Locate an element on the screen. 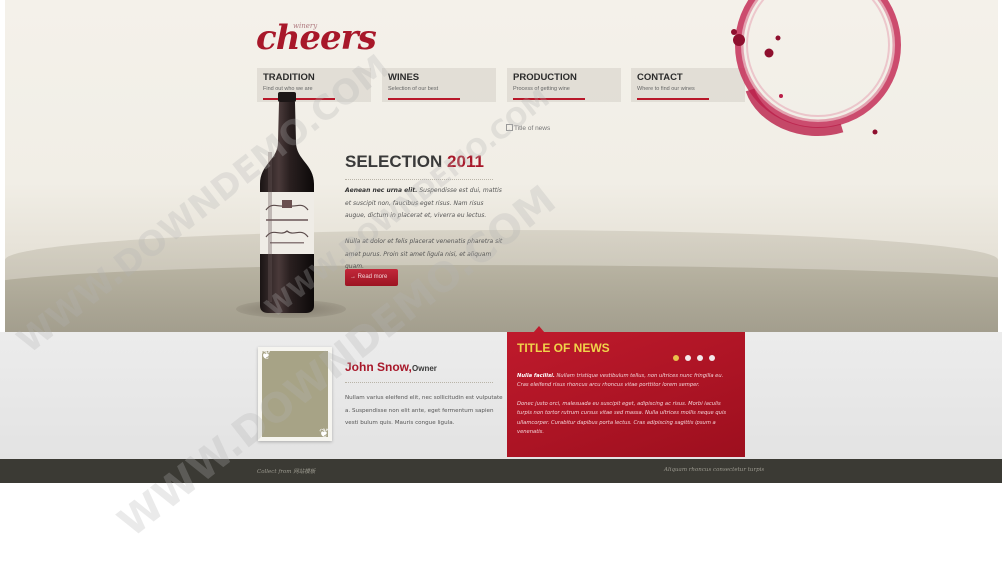  wine-stain-decoration is located at coordinates (816, 68).